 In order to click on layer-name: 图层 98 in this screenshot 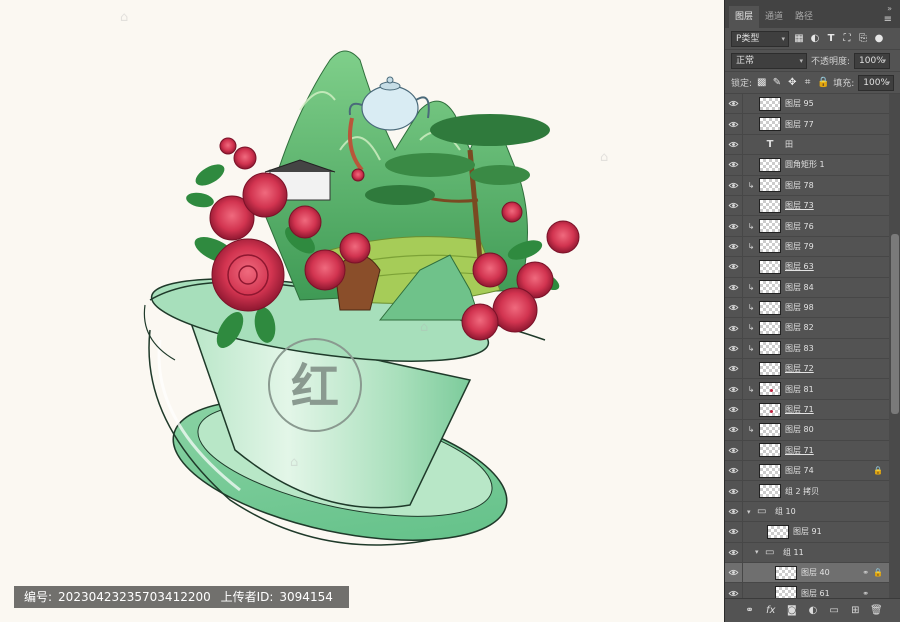, I will do `click(799, 307)`.